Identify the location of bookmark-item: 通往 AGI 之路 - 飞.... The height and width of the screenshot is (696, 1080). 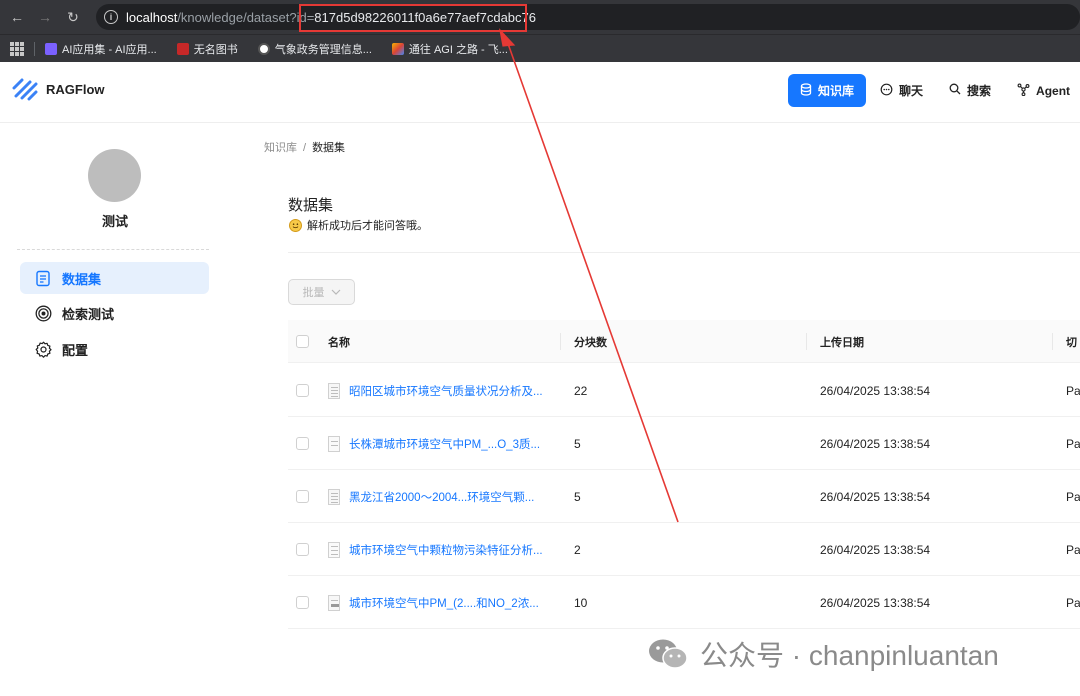
(449, 49).